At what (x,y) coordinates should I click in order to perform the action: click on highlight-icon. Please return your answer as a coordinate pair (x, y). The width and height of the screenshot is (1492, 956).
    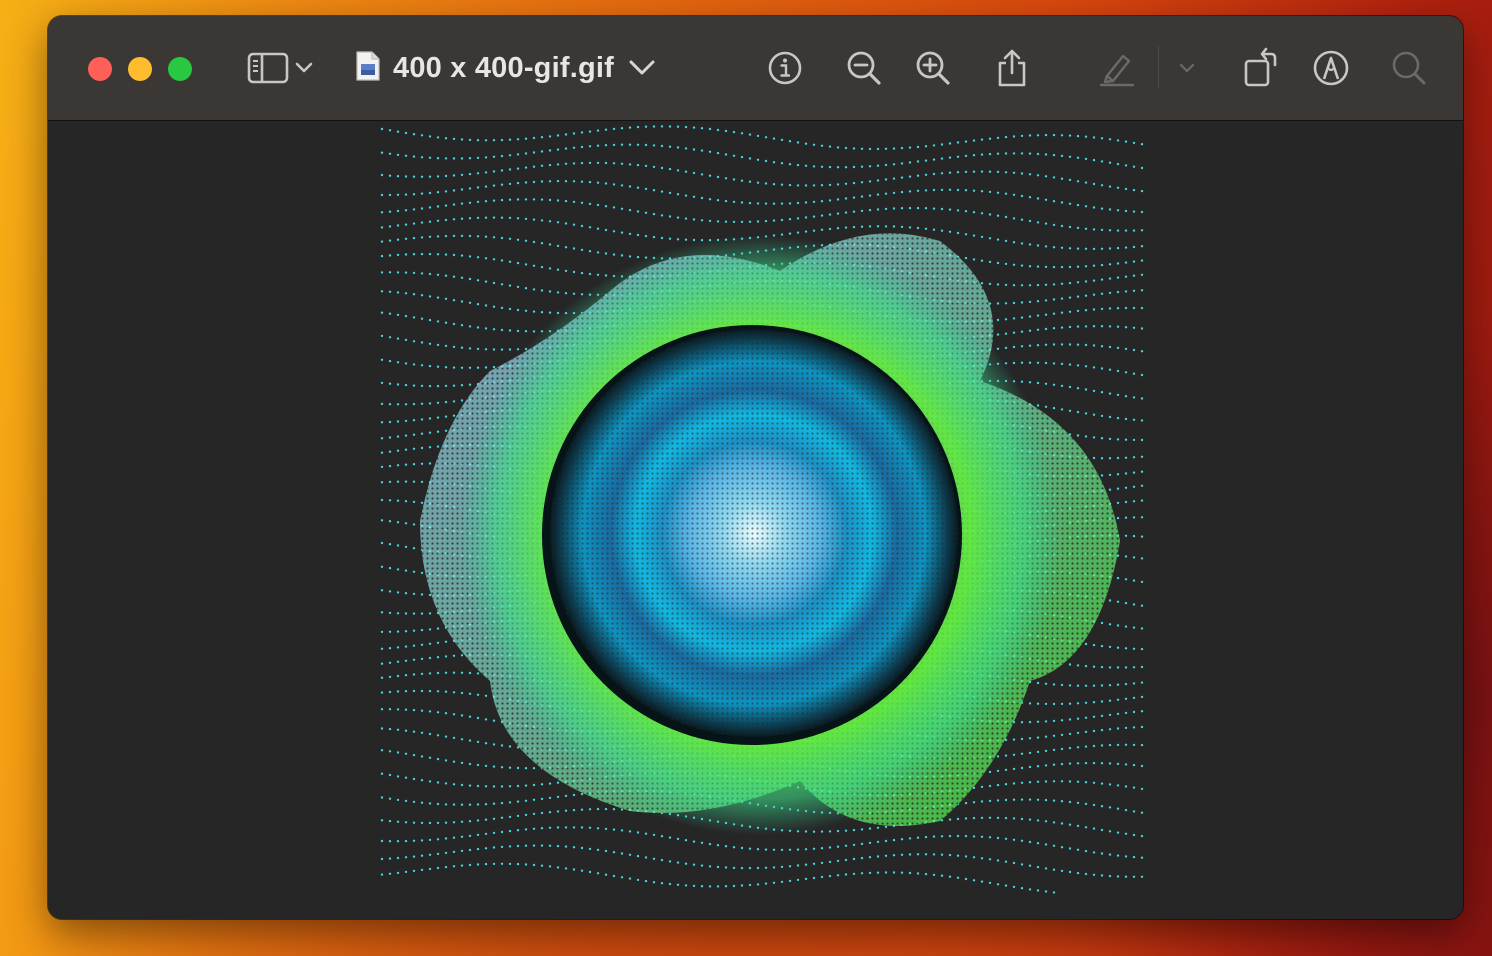
    Looking at the image, I should click on (1117, 68).